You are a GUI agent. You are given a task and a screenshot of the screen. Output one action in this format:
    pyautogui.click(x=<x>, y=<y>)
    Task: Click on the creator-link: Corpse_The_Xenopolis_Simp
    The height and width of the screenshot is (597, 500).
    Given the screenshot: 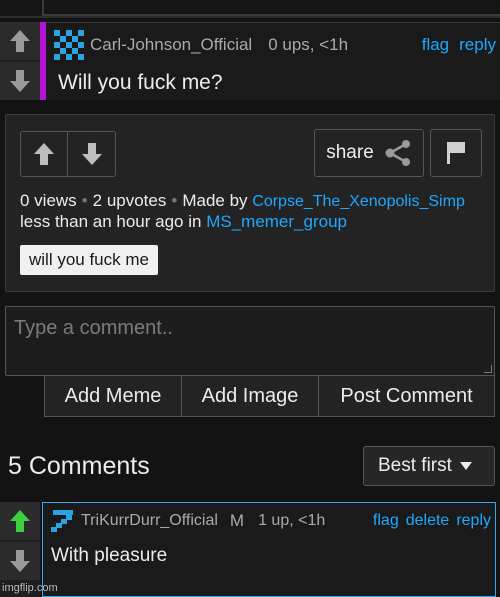 What is the action you would take?
    pyautogui.click(x=358, y=201)
    